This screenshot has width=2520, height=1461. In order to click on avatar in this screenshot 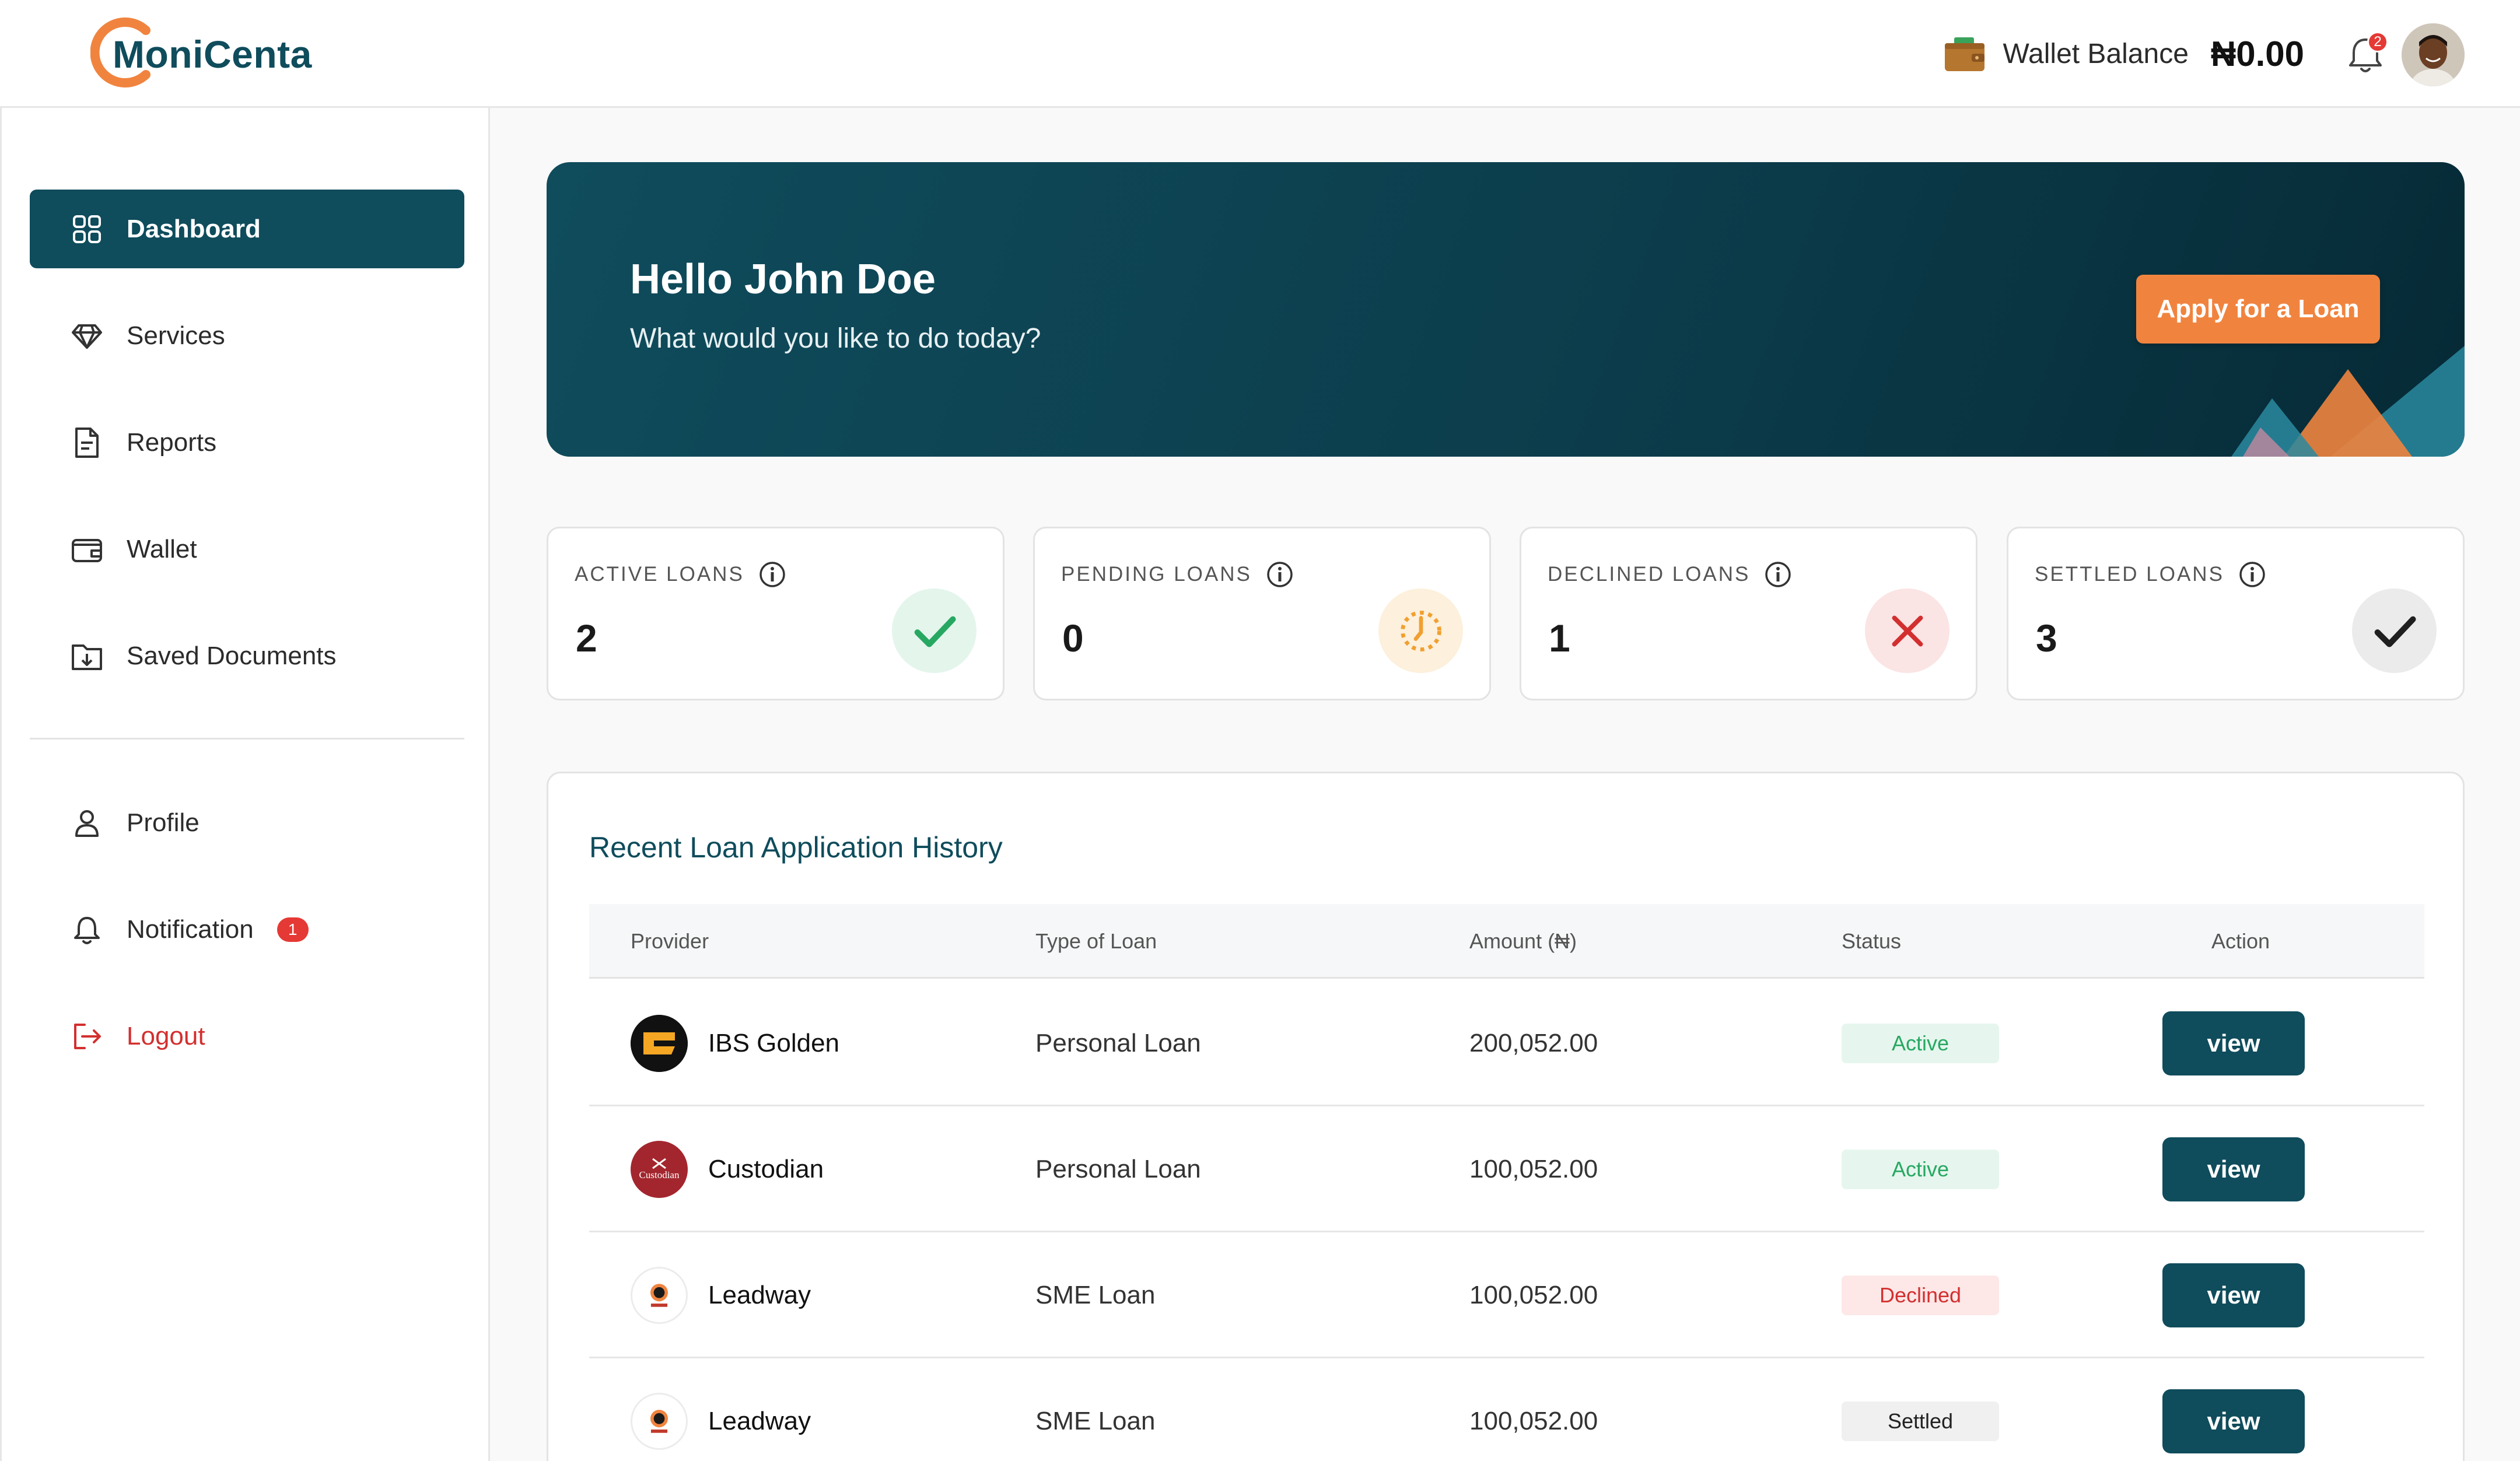, I will do `click(2433, 54)`.